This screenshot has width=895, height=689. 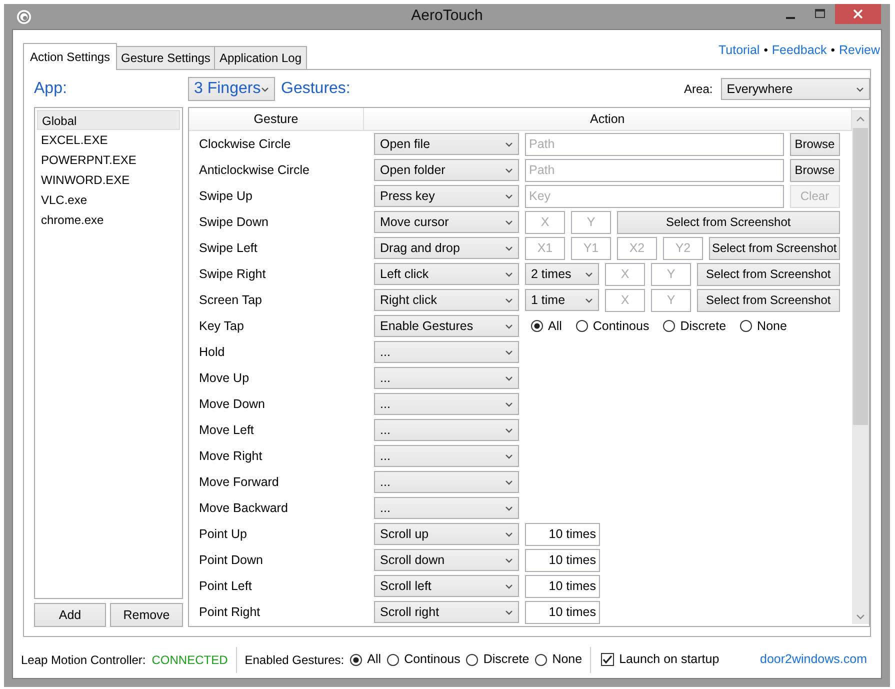 I want to click on input-field: Key, so click(x=654, y=196).